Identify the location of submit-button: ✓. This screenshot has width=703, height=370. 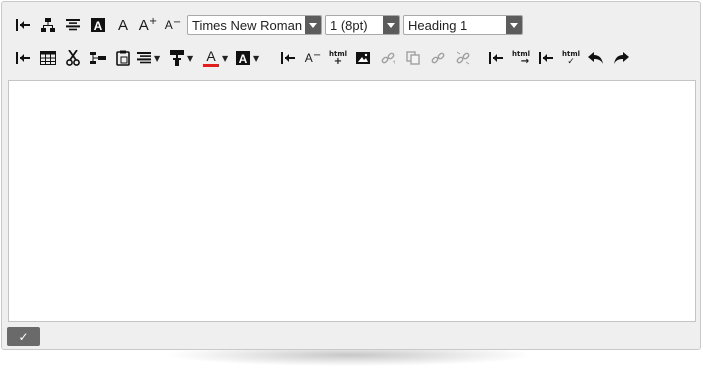
(23, 336).